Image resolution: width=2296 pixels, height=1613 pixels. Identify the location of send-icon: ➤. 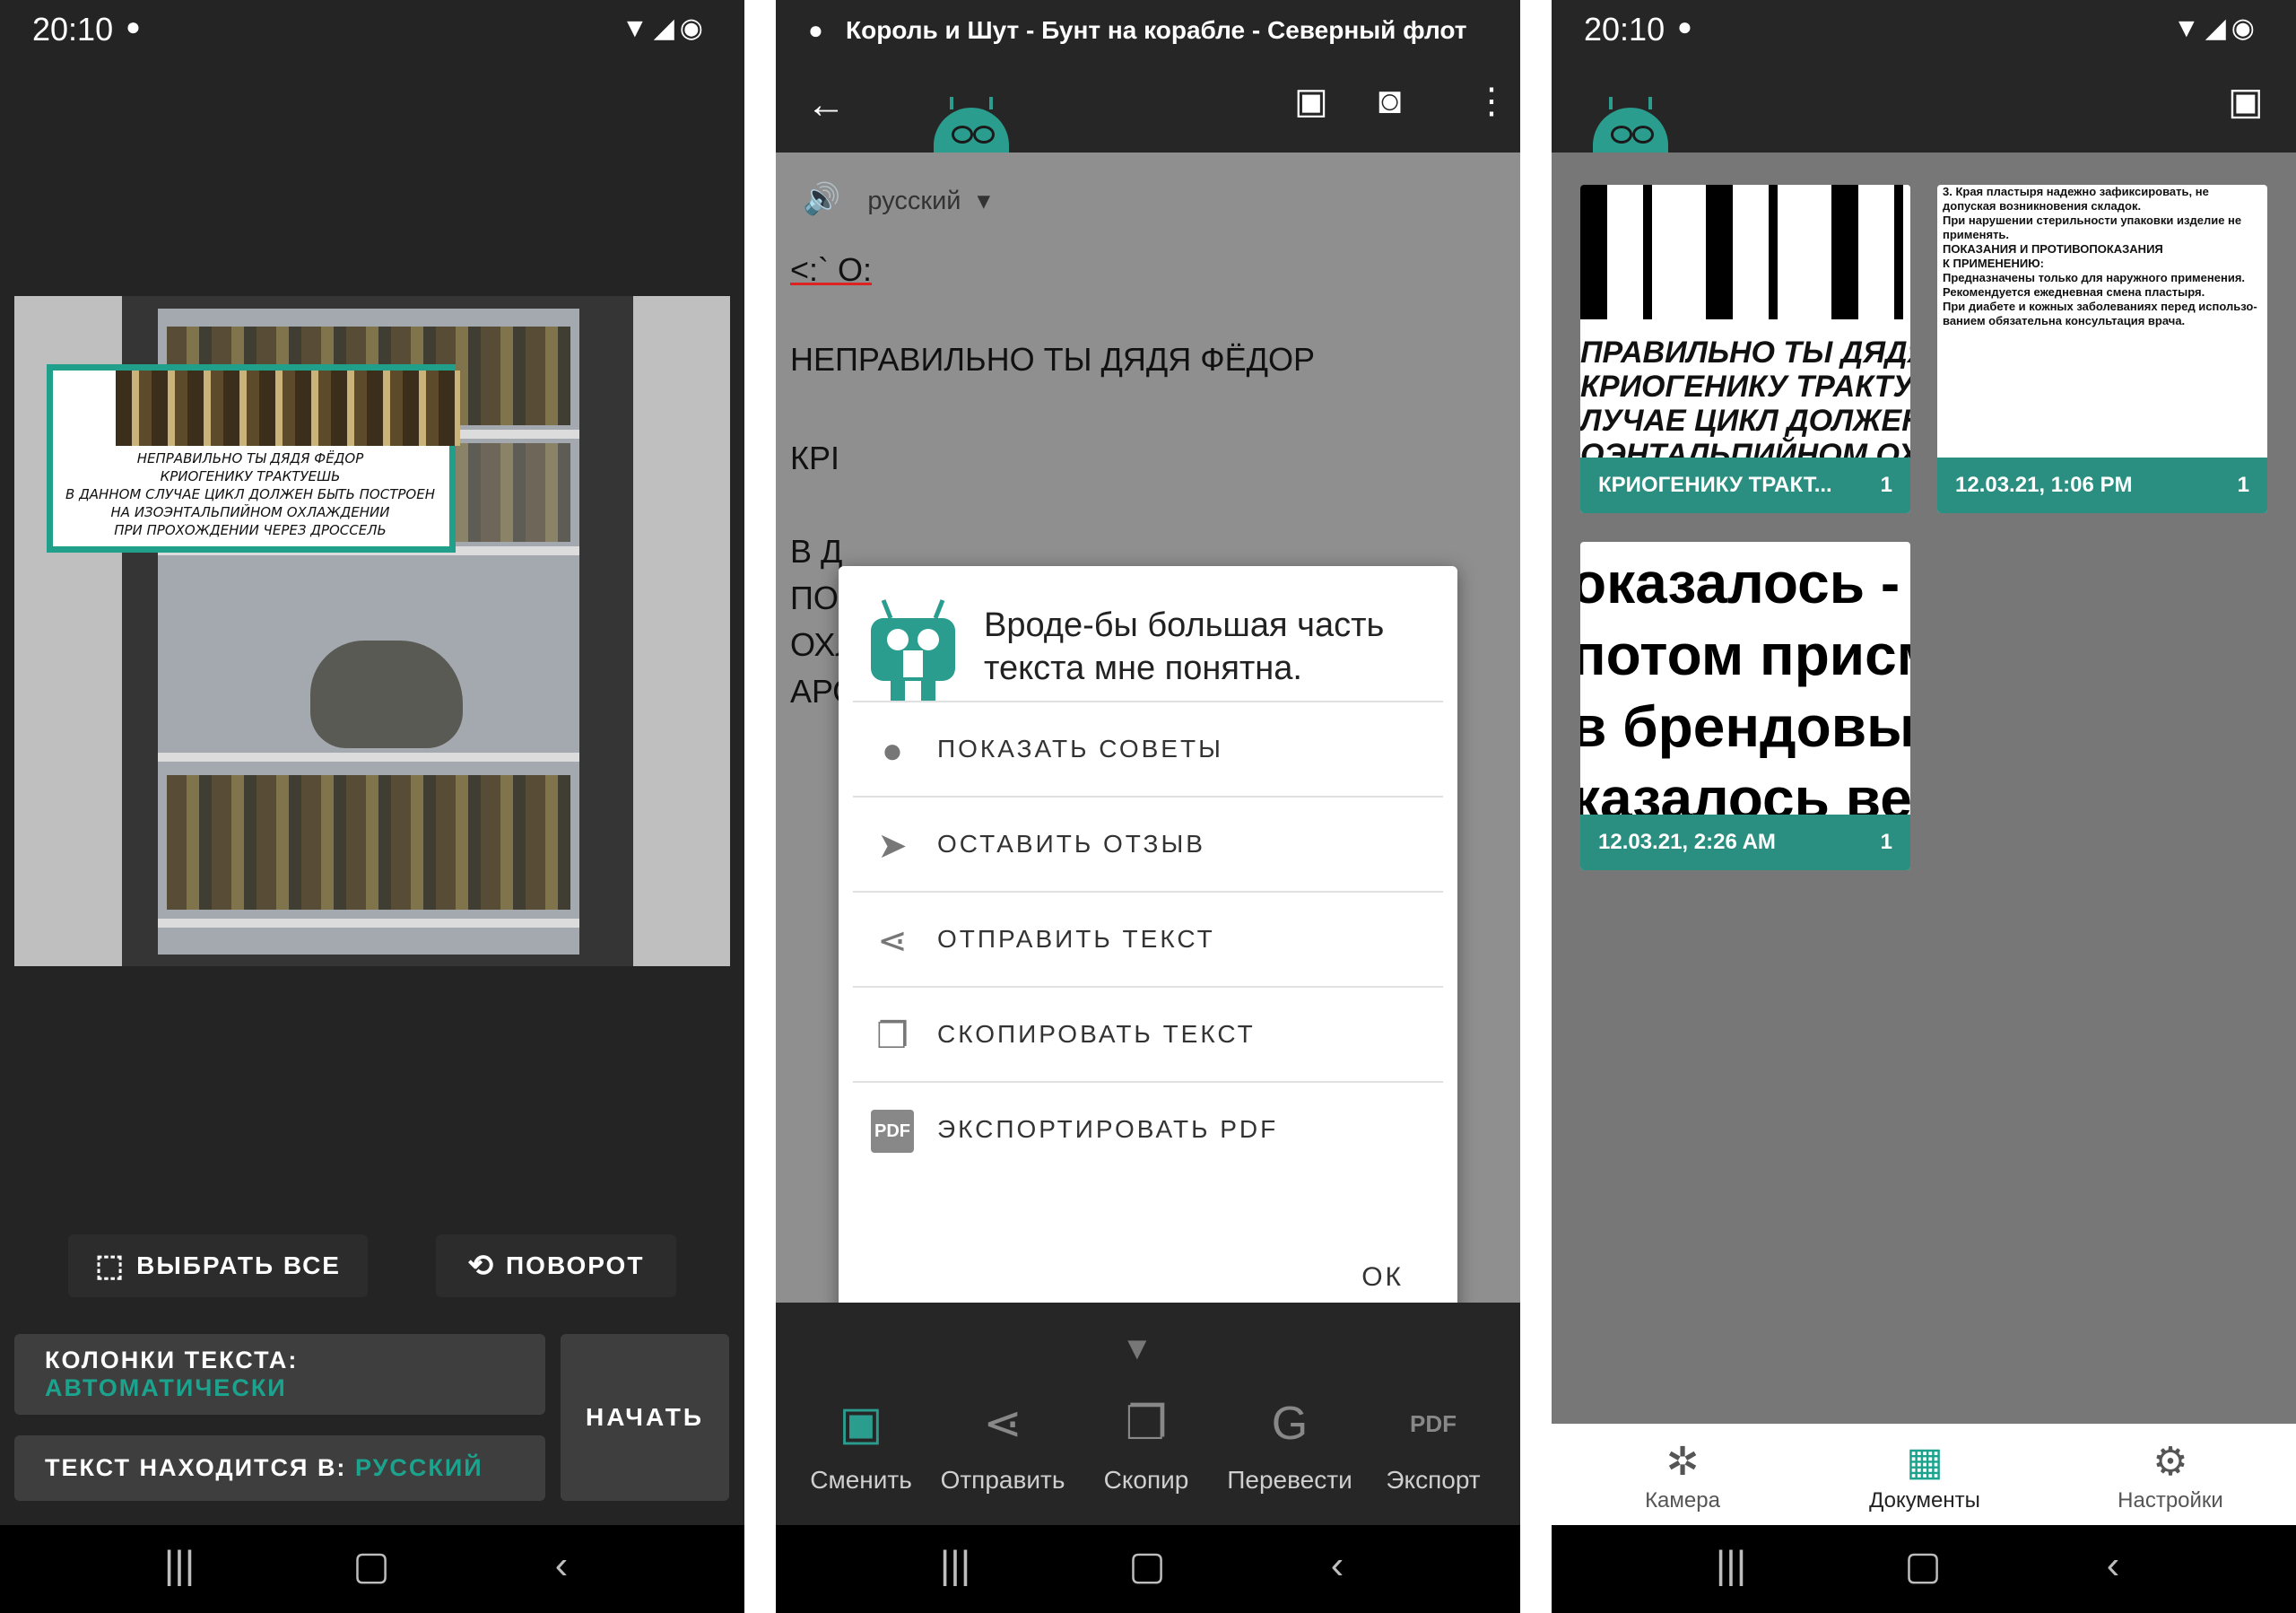
(892, 846).